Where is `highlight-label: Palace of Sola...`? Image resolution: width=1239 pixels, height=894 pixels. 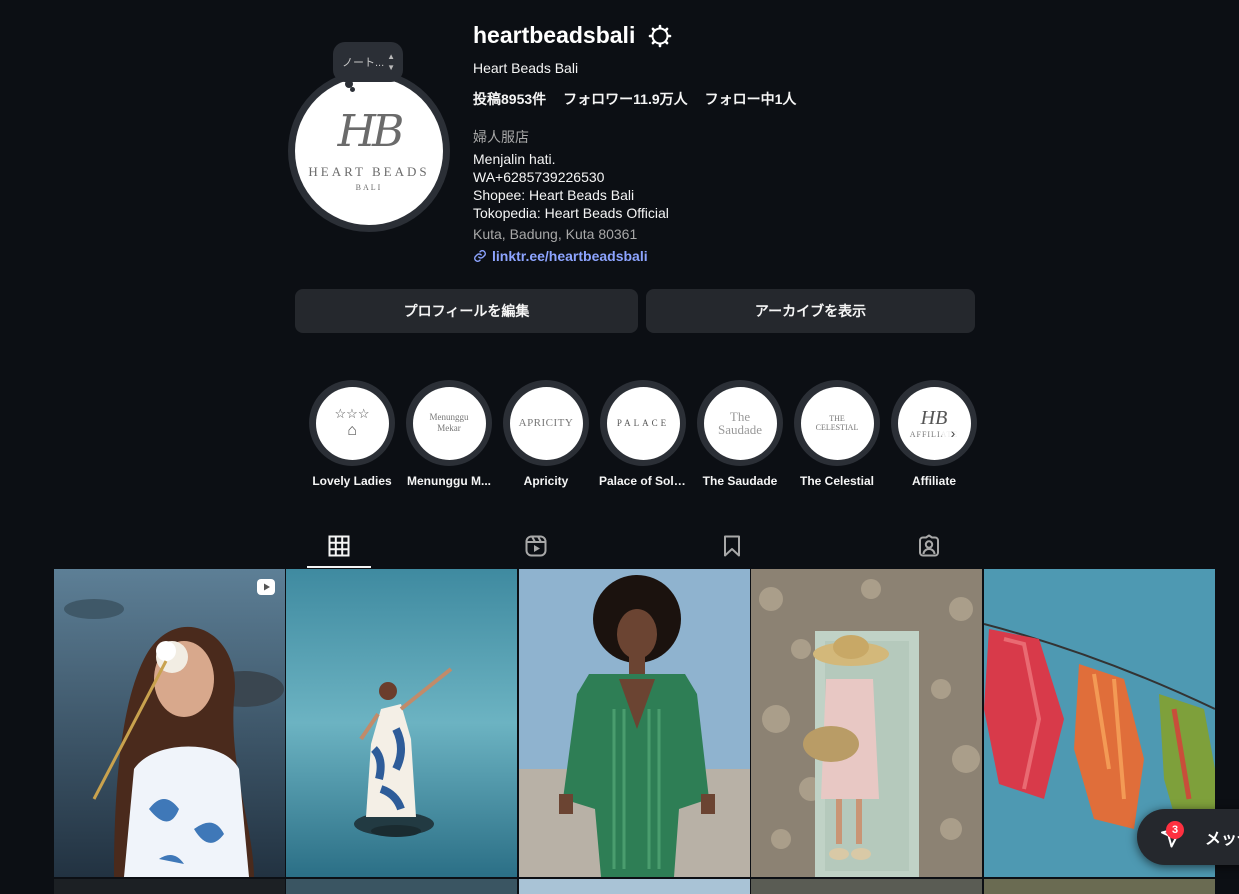 highlight-label: Palace of Sola... is located at coordinates (643, 481).